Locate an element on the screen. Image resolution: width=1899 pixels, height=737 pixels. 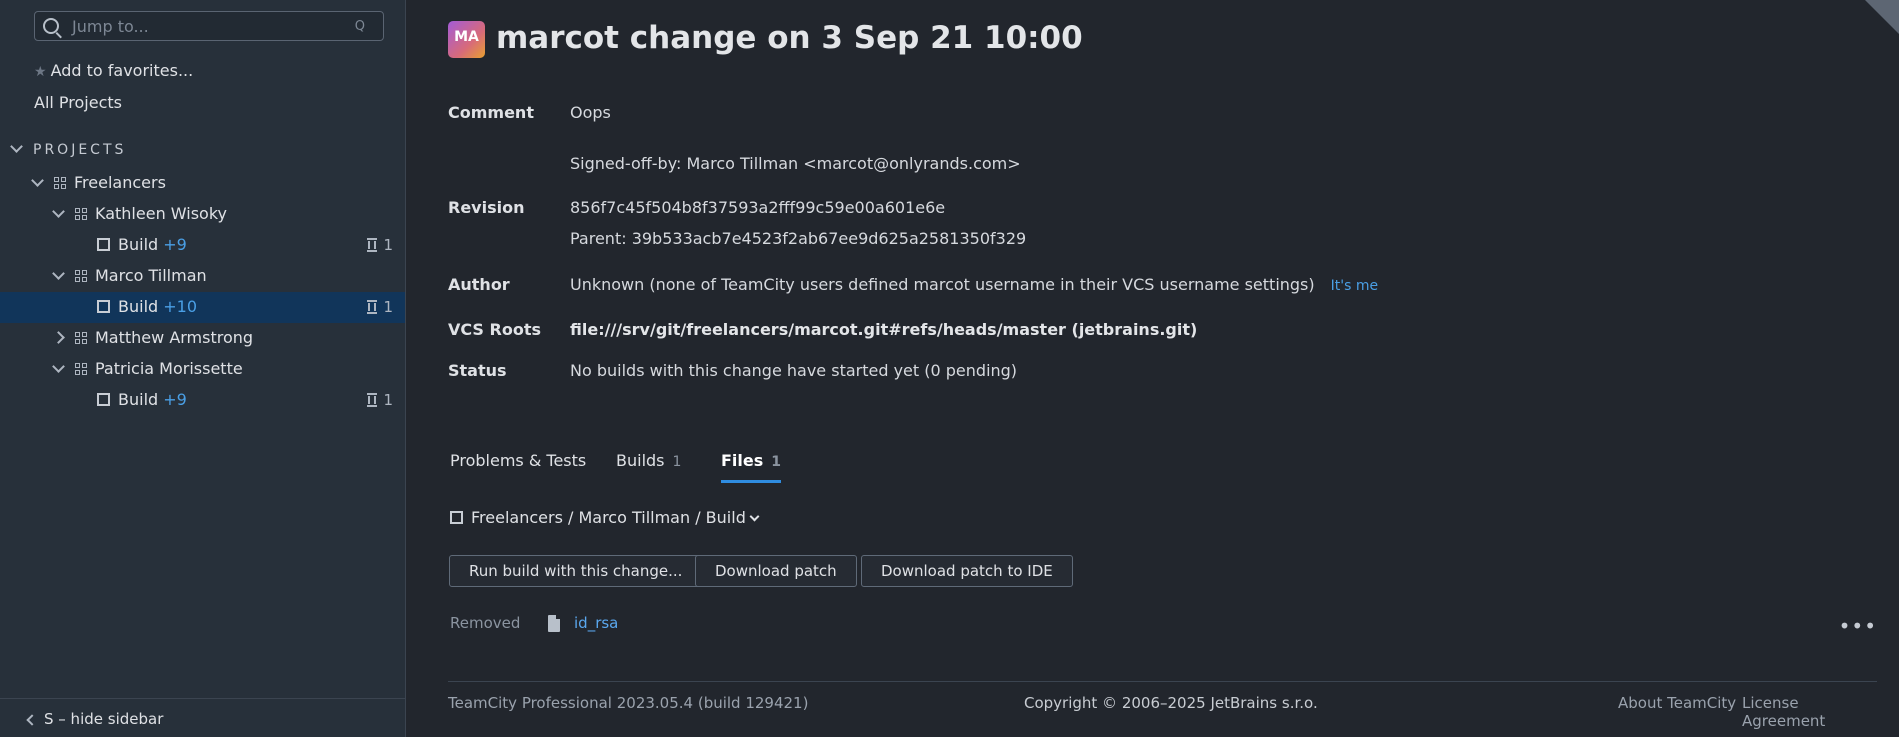
all-projects-link: All Projects is located at coordinates (78, 102).